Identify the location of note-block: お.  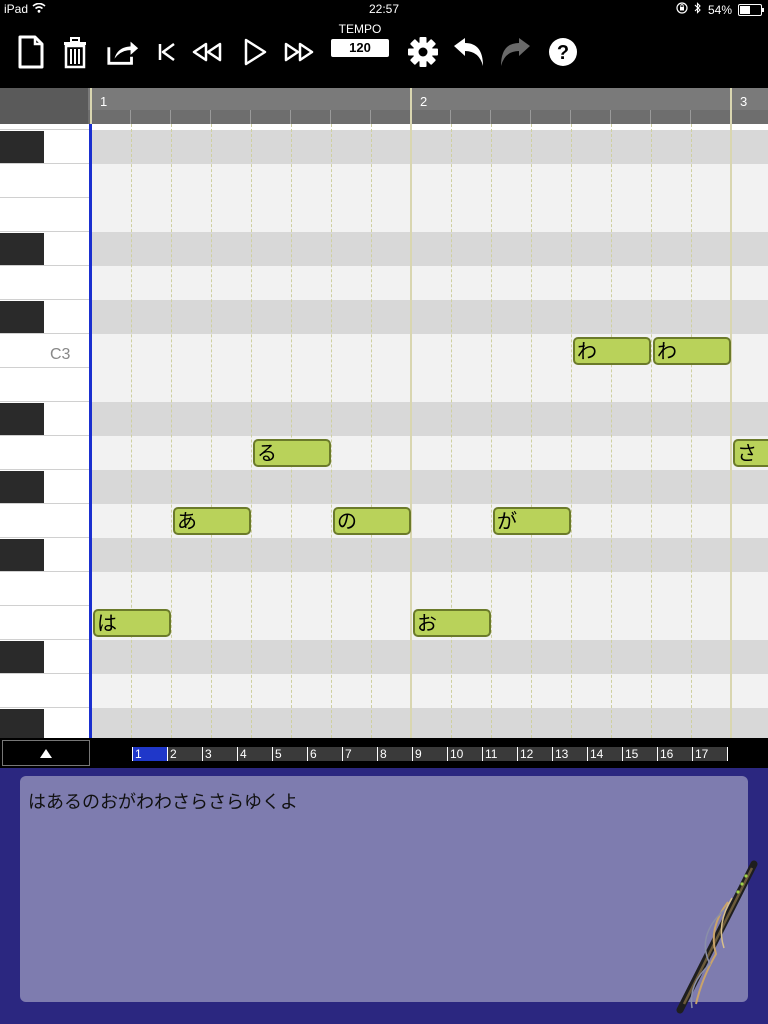
(452, 623).